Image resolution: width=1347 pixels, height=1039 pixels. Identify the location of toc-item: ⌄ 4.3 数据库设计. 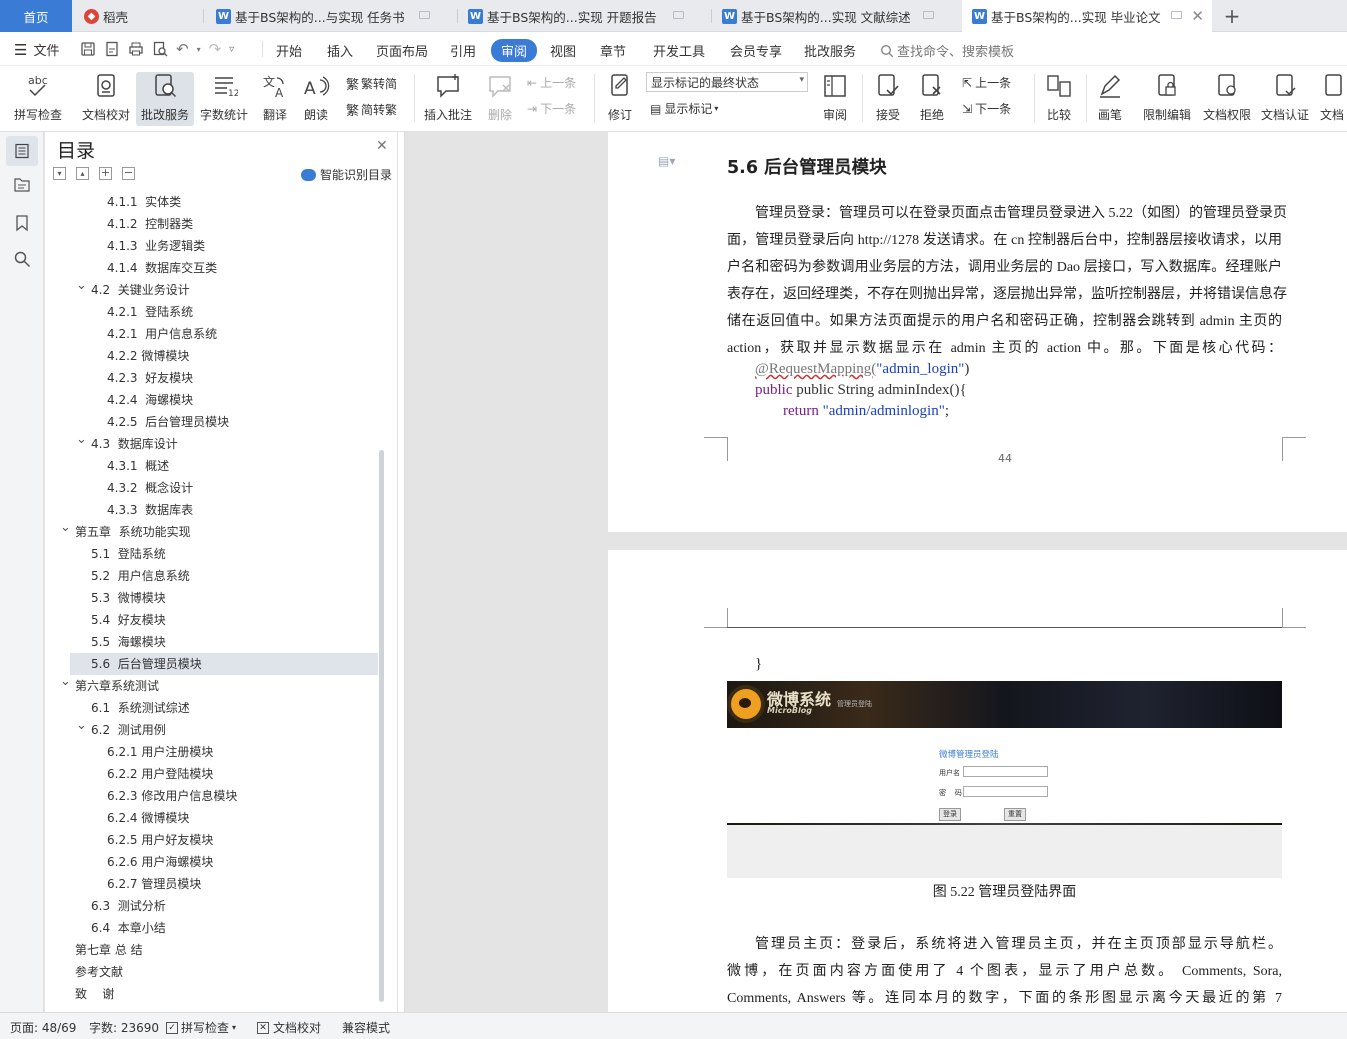
(212, 443).